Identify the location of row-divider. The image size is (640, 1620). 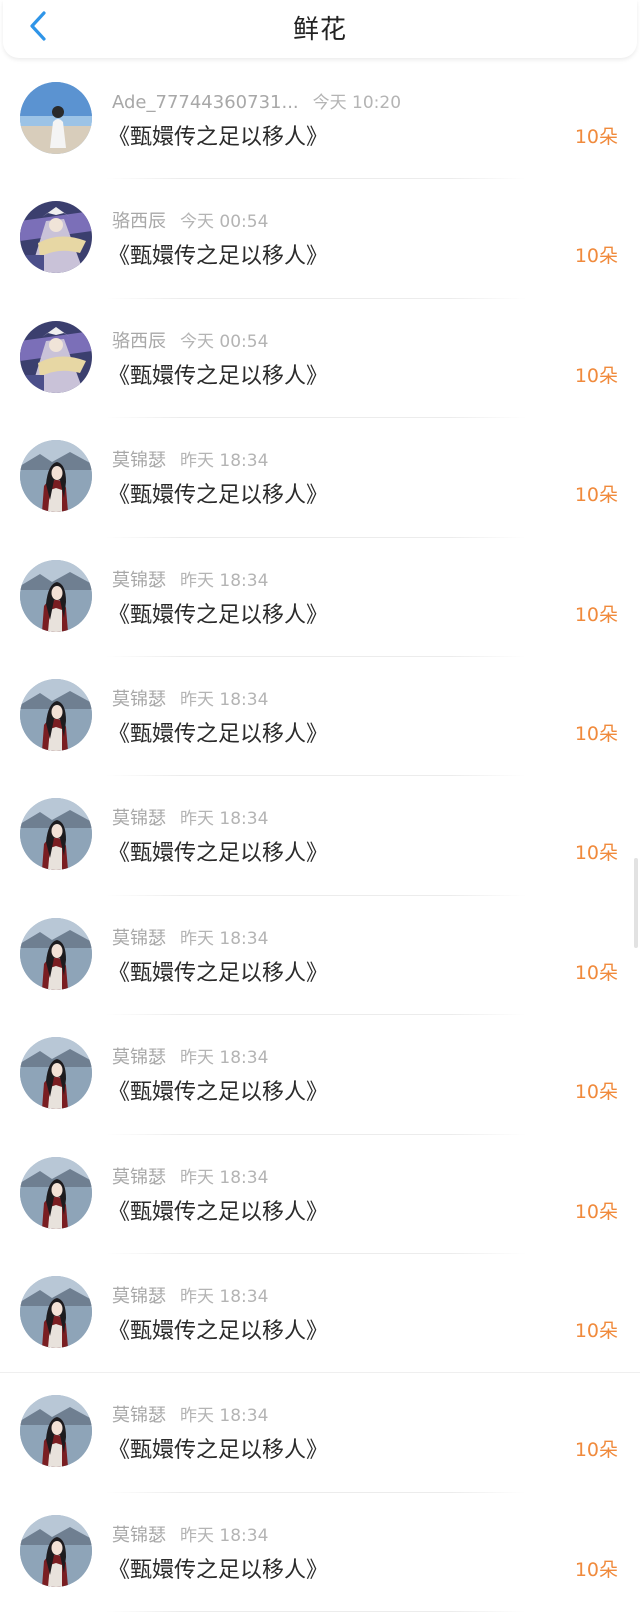
(316, 1612).